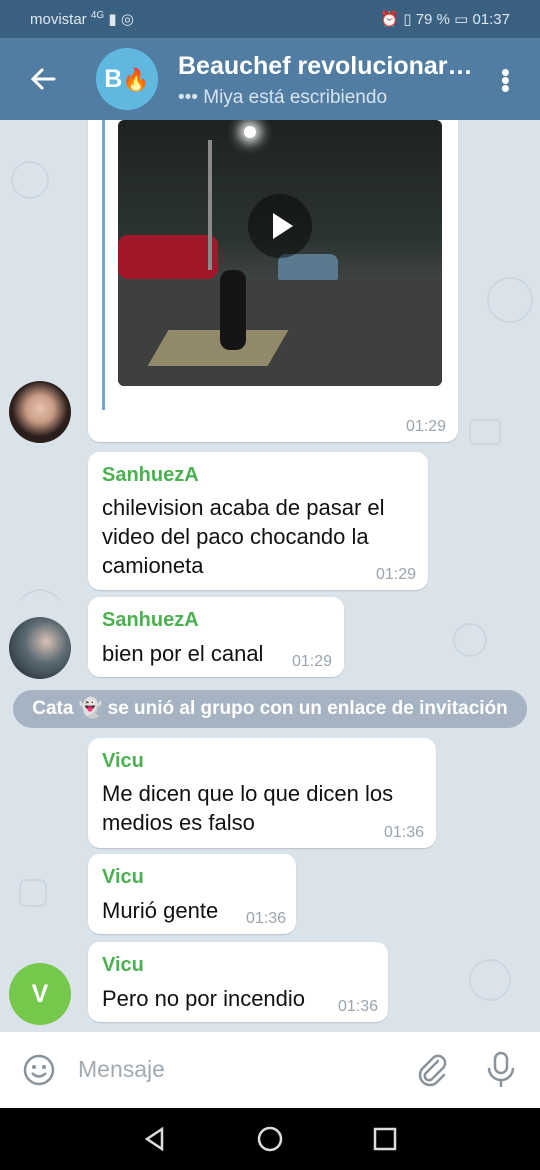  Describe the element at coordinates (183, 653) in the screenshot. I see `message-text: bien por el canal` at that location.